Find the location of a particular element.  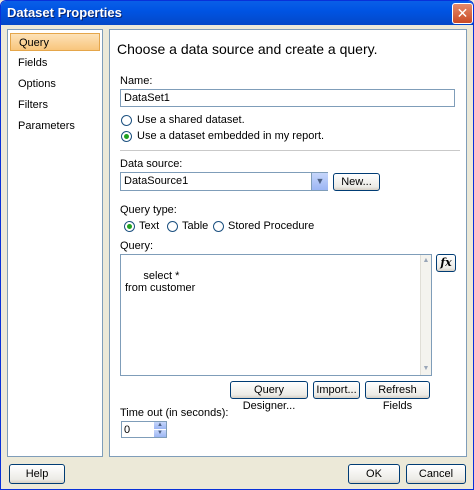

radio-embedded-dataset is located at coordinates (126, 136).